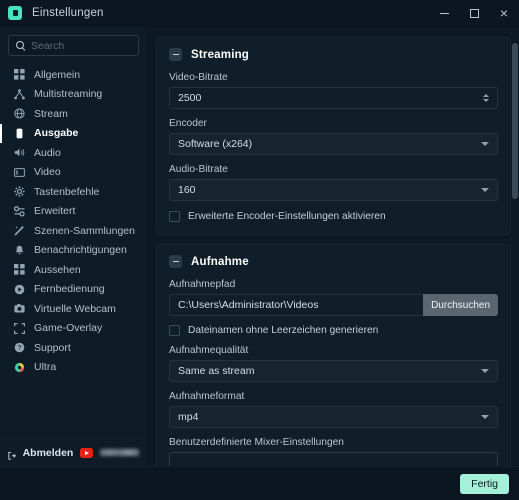 The height and width of the screenshot is (500, 519). Describe the element at coordinates (47, 172) in the screenshot. I see `sidebar-item-label: Video` at that location.